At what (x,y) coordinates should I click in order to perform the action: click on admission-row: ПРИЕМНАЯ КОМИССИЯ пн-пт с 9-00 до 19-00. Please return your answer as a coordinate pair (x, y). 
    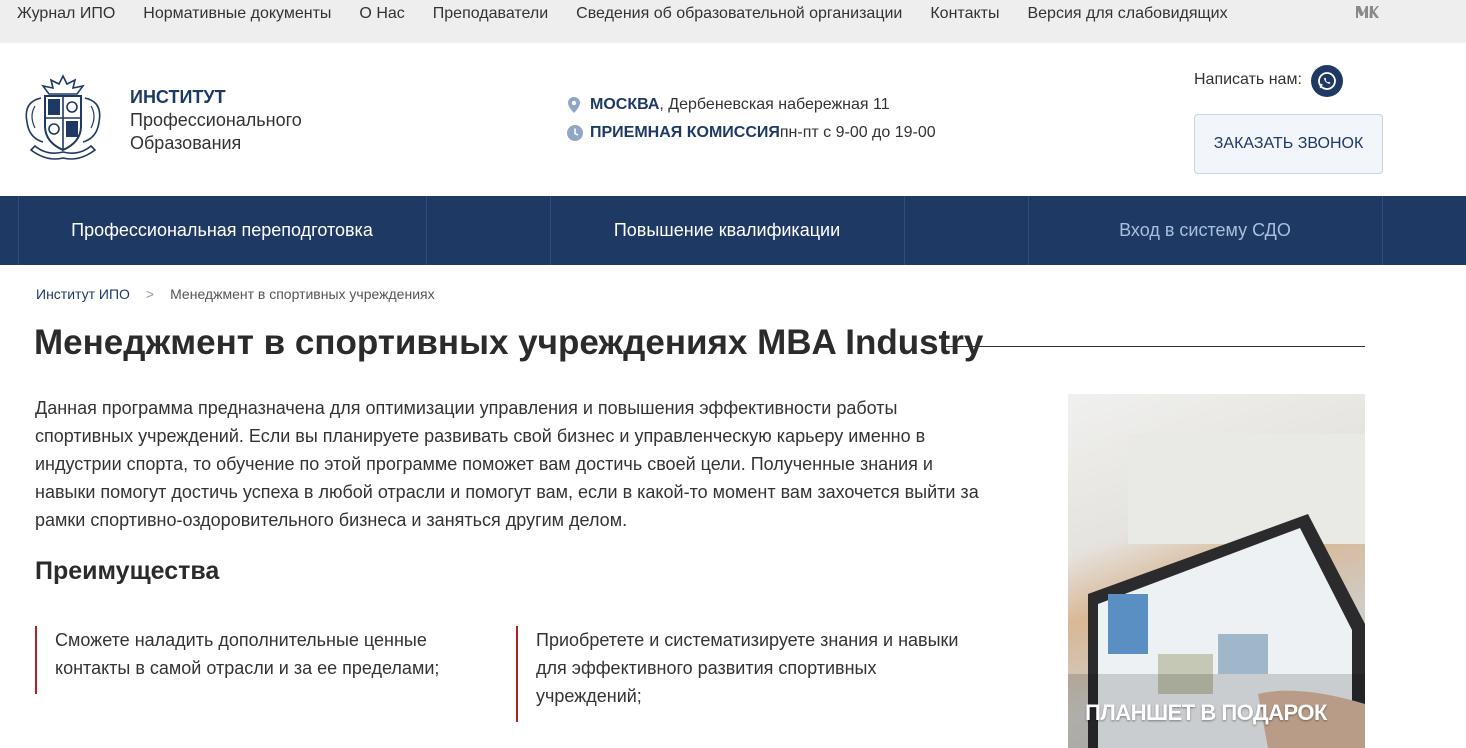
    Looking at the image, I should click on (751, 133).